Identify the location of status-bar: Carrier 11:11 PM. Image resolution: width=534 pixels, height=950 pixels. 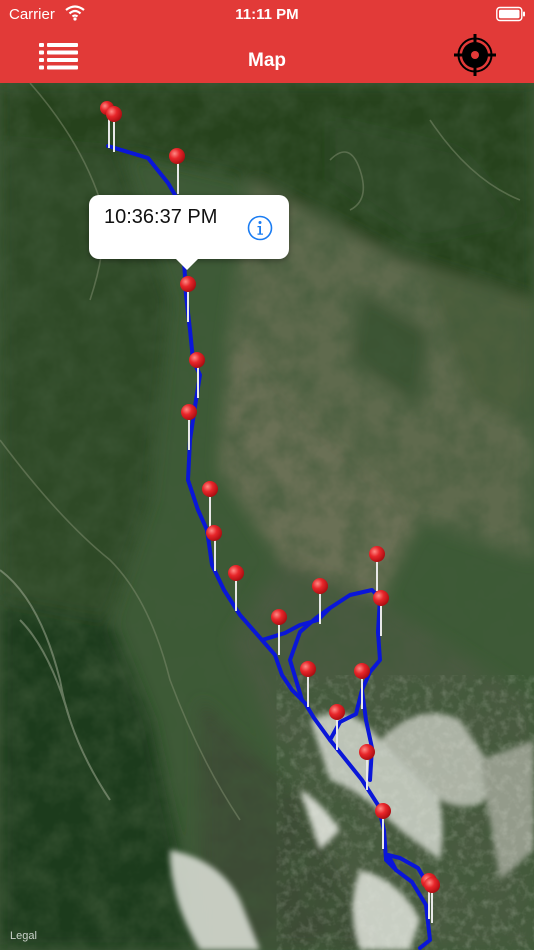
(267, 15).